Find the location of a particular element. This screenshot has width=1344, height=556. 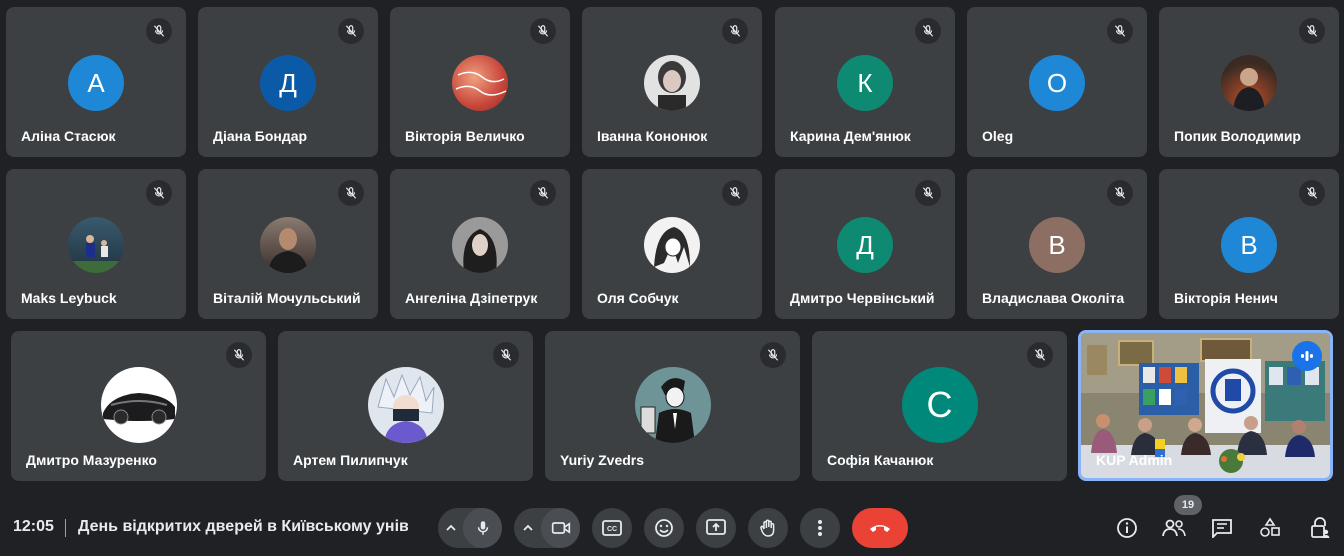

participant-tile: C Софія Качанюк is located at coordinates (939, 406).